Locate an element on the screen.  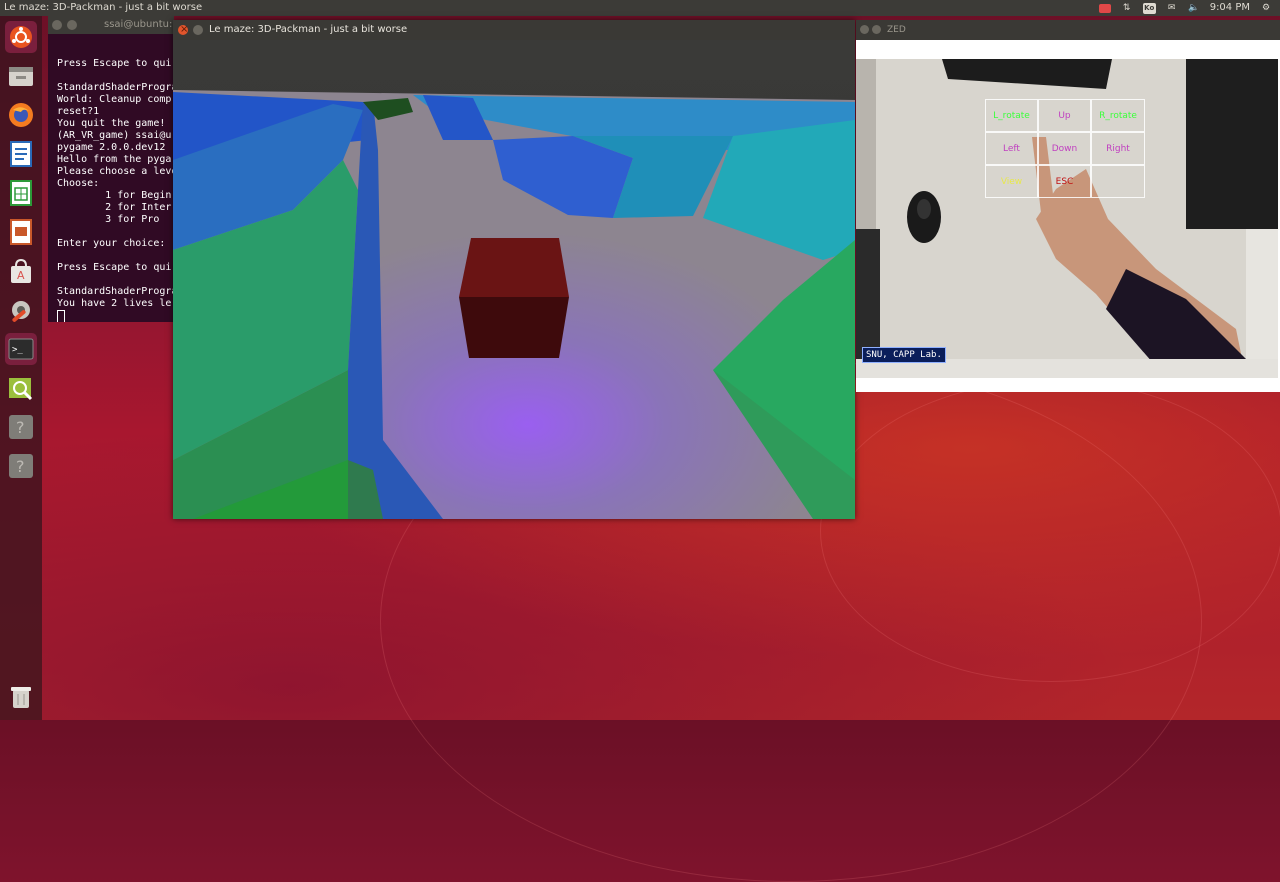
gesture-cell: ESC is located at coordinates (1064, 181).